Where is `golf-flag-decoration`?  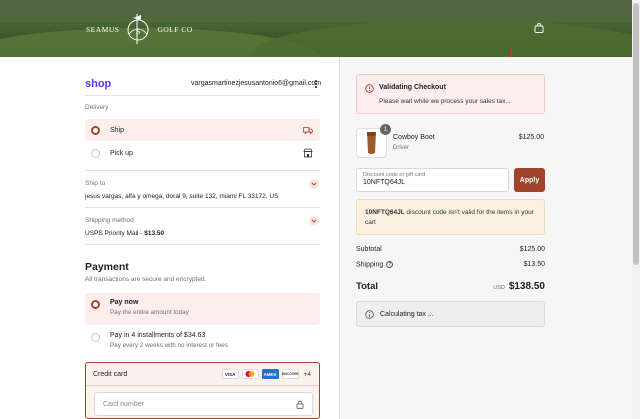 golf-flag-decoration is located at coordinates (511, 53).